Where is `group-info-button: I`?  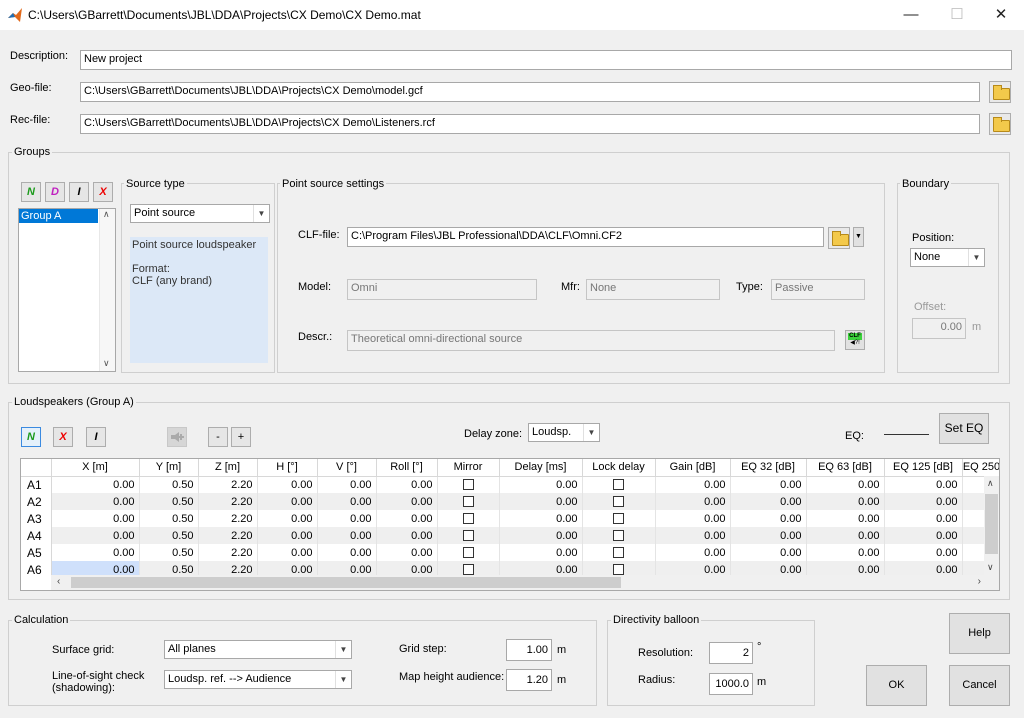 group-info-button: I is located at coordinates (79, 192).